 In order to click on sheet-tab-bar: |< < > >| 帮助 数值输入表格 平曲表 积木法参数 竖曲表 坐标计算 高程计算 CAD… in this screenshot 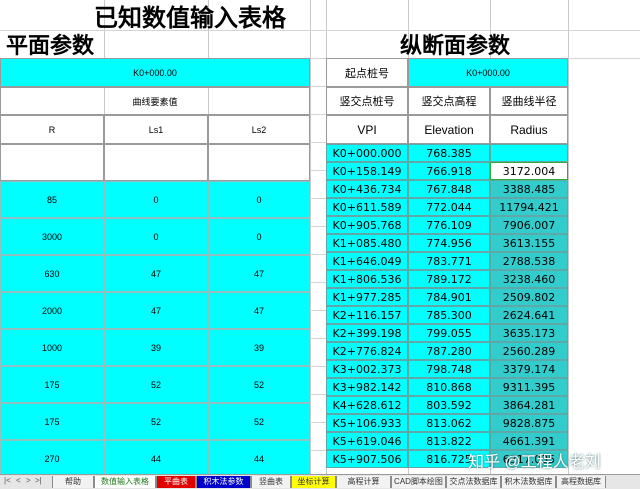, I will do `click(320, 481)`.